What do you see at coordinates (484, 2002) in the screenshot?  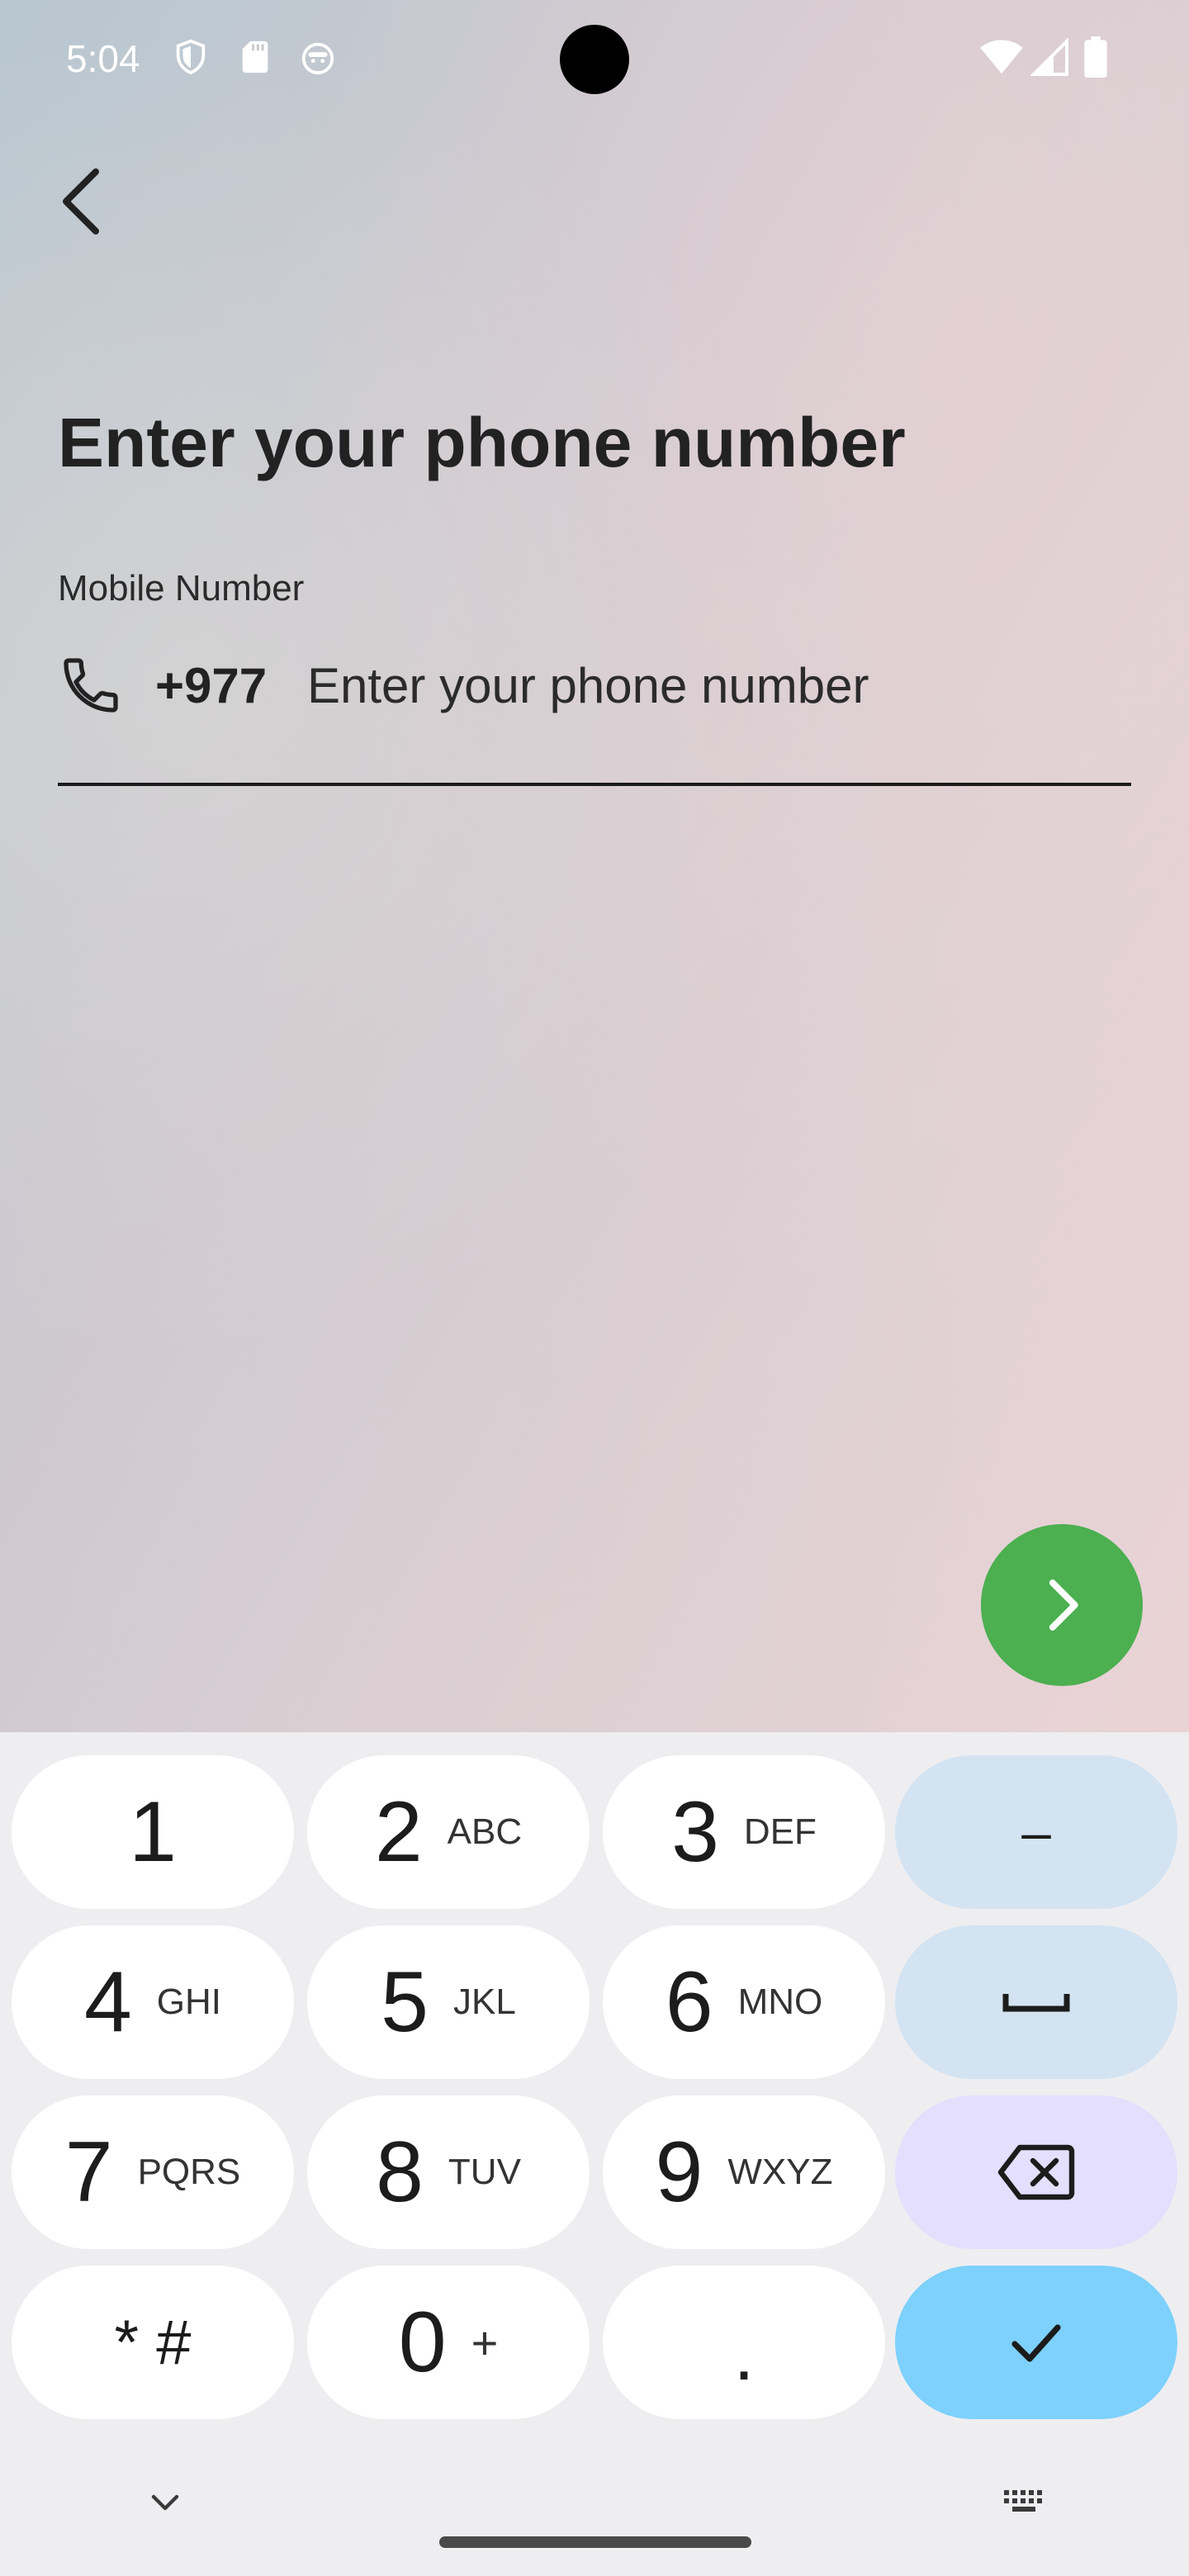 I see `key-5-letters: JKL` at bounding box center [484, 2002].